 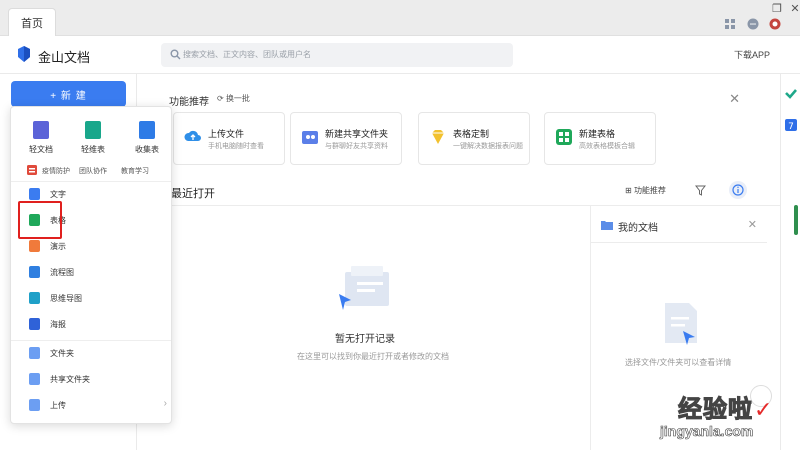 I want to click on doc-panel-empty-text: 选择文件/文件夹可以查看详情, so click(x=678, y=362).